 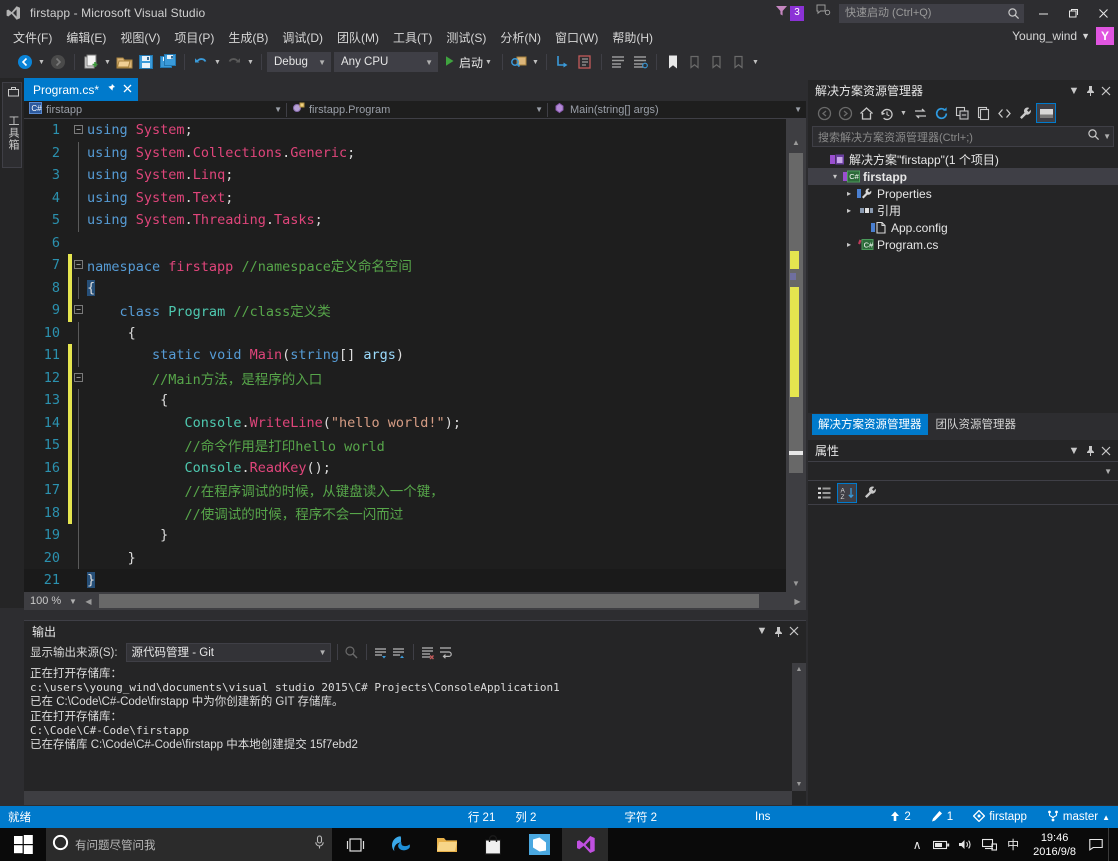 What do you see at coordinates (447, 844) in the screenshot?
I see `taskbar-file-explorer-icon` at bounding box center [447, 844].